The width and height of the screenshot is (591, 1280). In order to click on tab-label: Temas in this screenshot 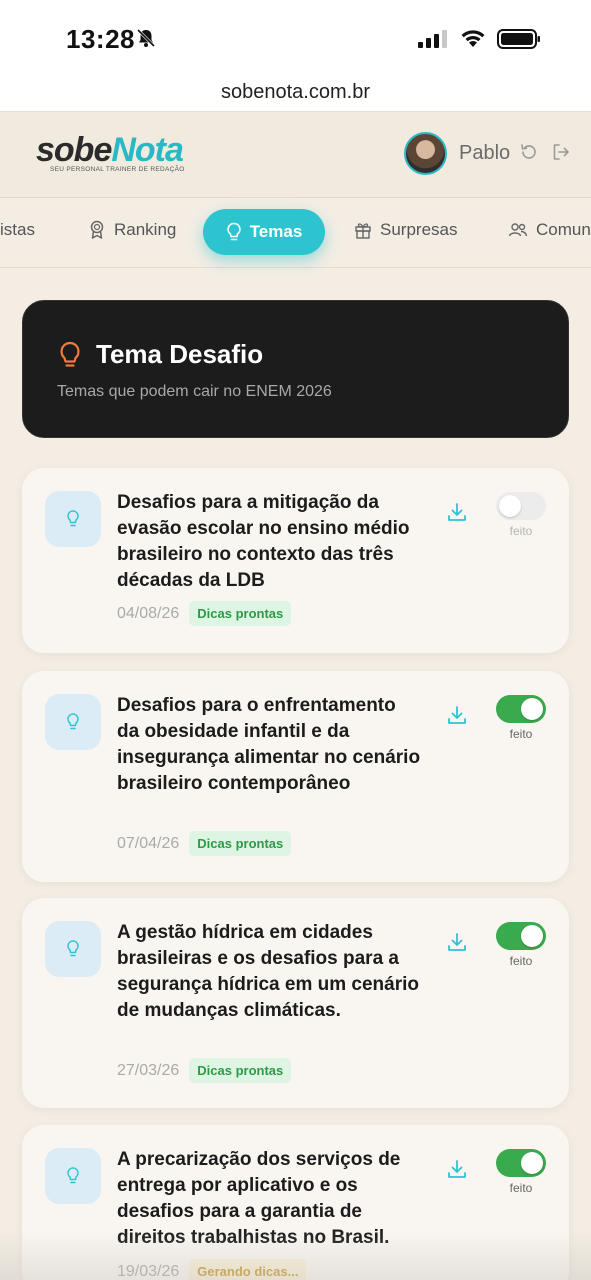, I will do `click(276, 231)`.